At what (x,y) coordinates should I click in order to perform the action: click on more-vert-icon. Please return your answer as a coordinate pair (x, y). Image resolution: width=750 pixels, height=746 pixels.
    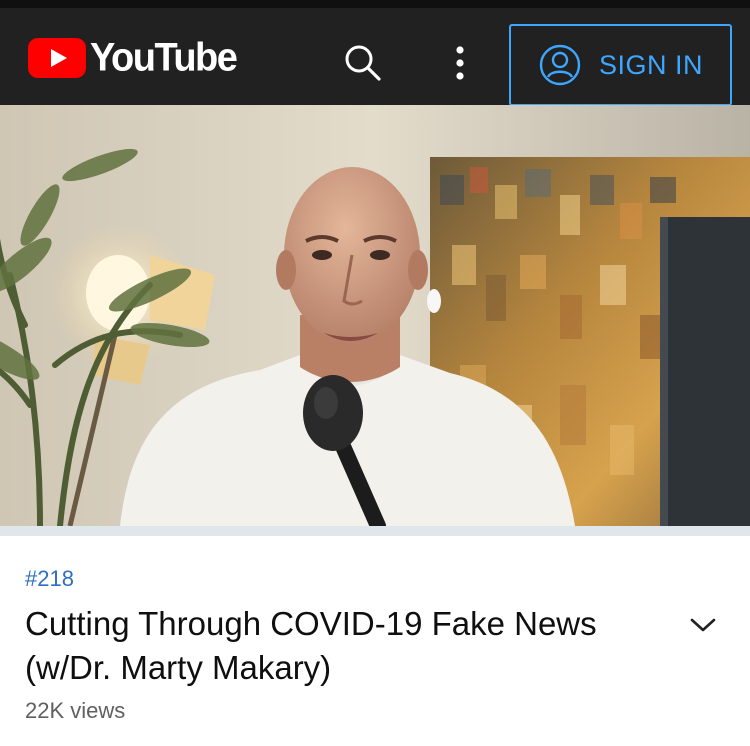
    Looking at the image, I should click on (460, 63).